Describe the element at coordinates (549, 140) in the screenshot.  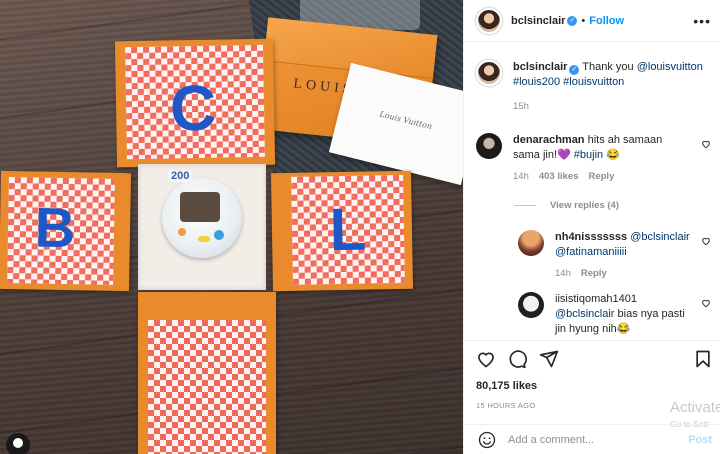
I see `comment-username: denarachman` at that location.